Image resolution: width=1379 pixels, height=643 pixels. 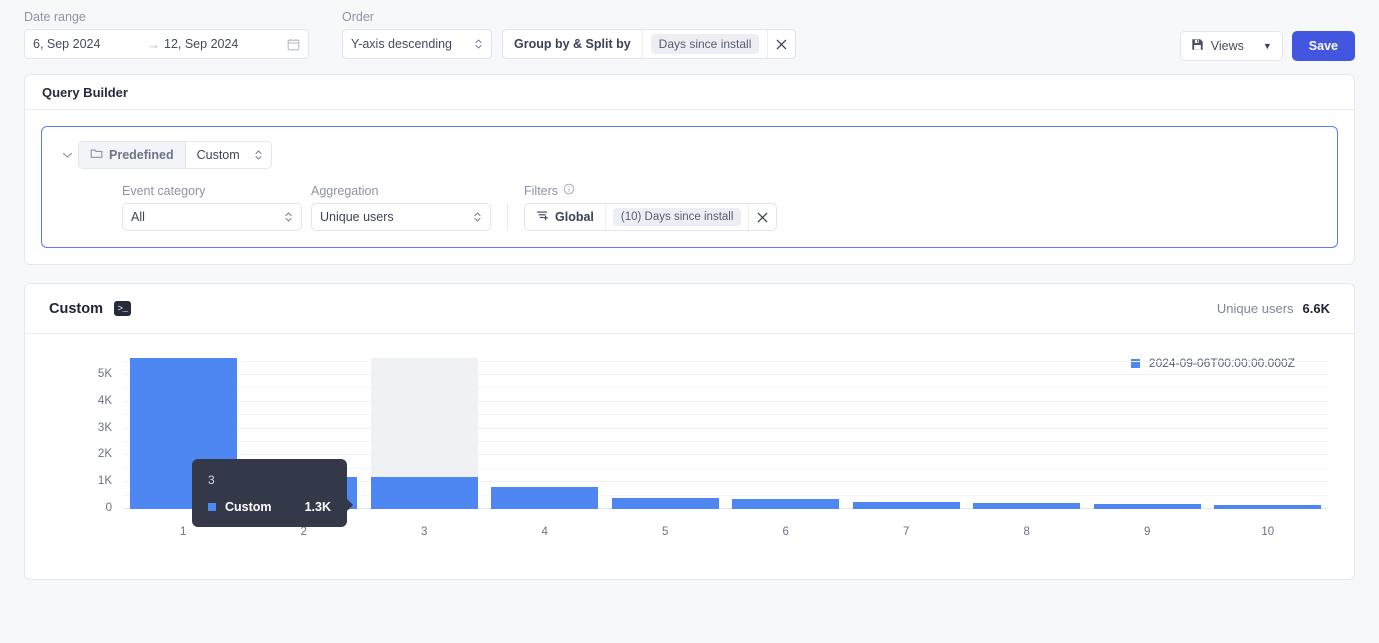 What do you see at coordinates (350, 505) in the screenshot?
I see `tooltip-arrow` at bounding box center [350, 505].